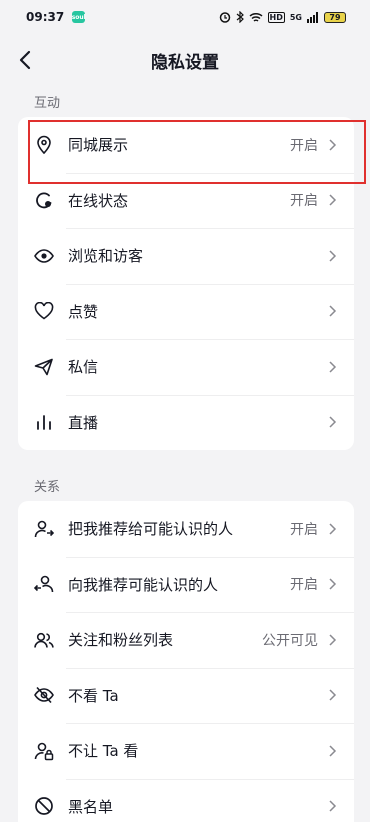  Describe the element at coordinates (121, 640) in the screenshot. I see `row-label: 关注和粉丝列表` at that location.